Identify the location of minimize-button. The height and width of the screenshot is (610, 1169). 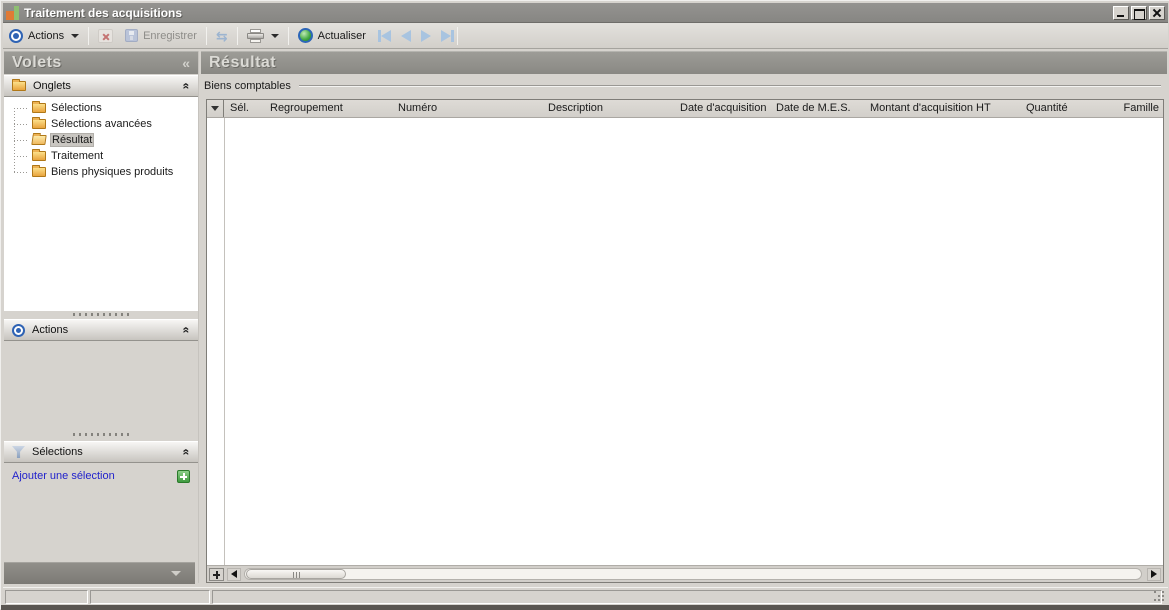
(1121, 12).